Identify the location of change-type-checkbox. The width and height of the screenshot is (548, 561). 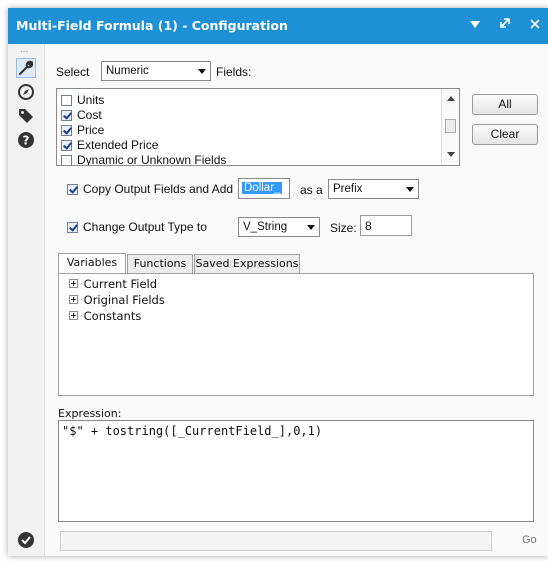
(72, 227).